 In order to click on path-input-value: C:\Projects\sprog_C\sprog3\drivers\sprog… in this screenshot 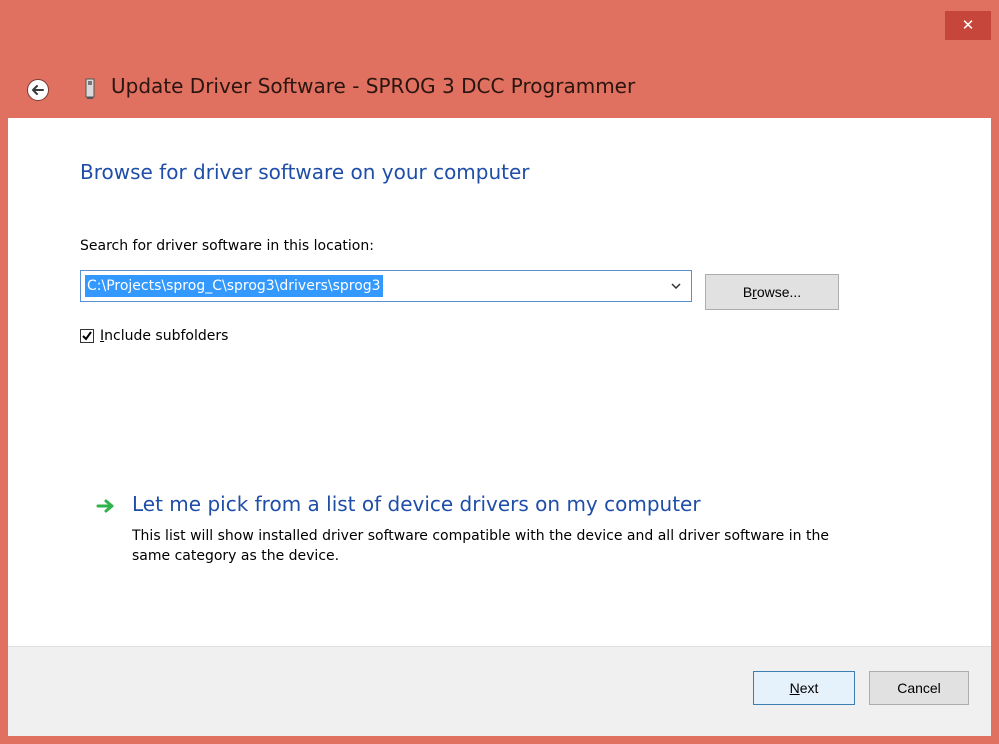, I will do `click(234, 286)`.